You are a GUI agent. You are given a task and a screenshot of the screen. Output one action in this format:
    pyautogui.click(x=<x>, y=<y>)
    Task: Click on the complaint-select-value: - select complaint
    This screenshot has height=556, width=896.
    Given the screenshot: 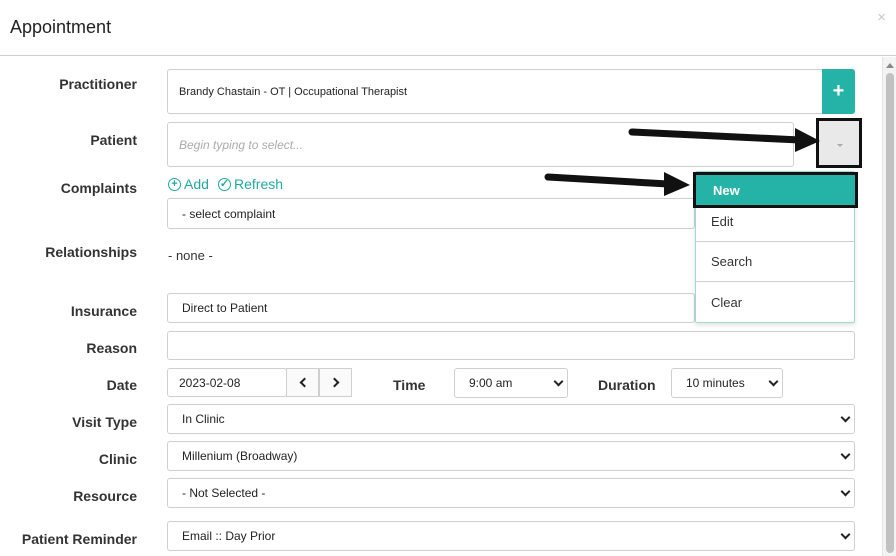 What is the action you would take?
    pyautogui.click(x=229, y=213)
    